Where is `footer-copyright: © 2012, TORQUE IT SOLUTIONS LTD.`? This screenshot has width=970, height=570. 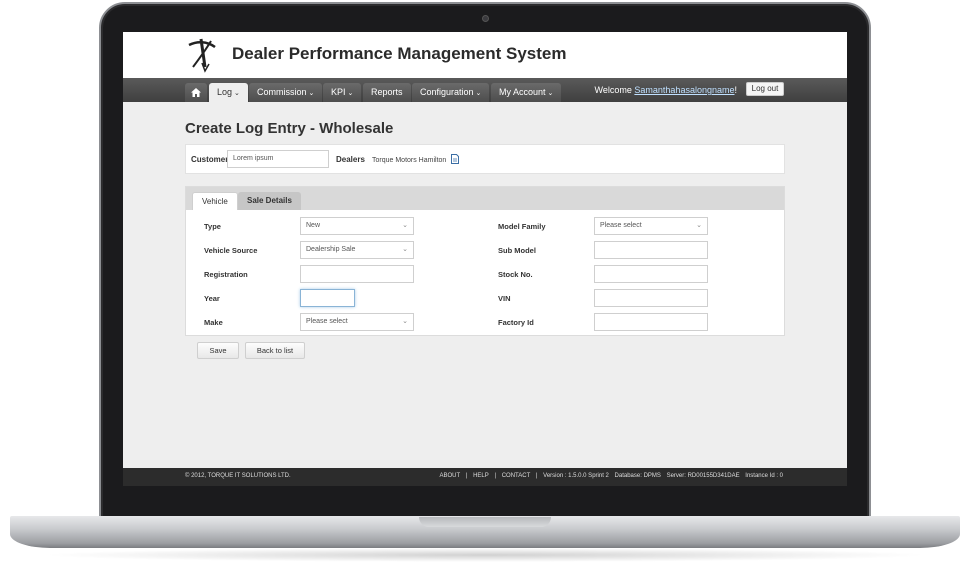
footer-copyright: © 2012, TORQUE IT SOLUTIONS LTD. is located at coordinates (238, 476).